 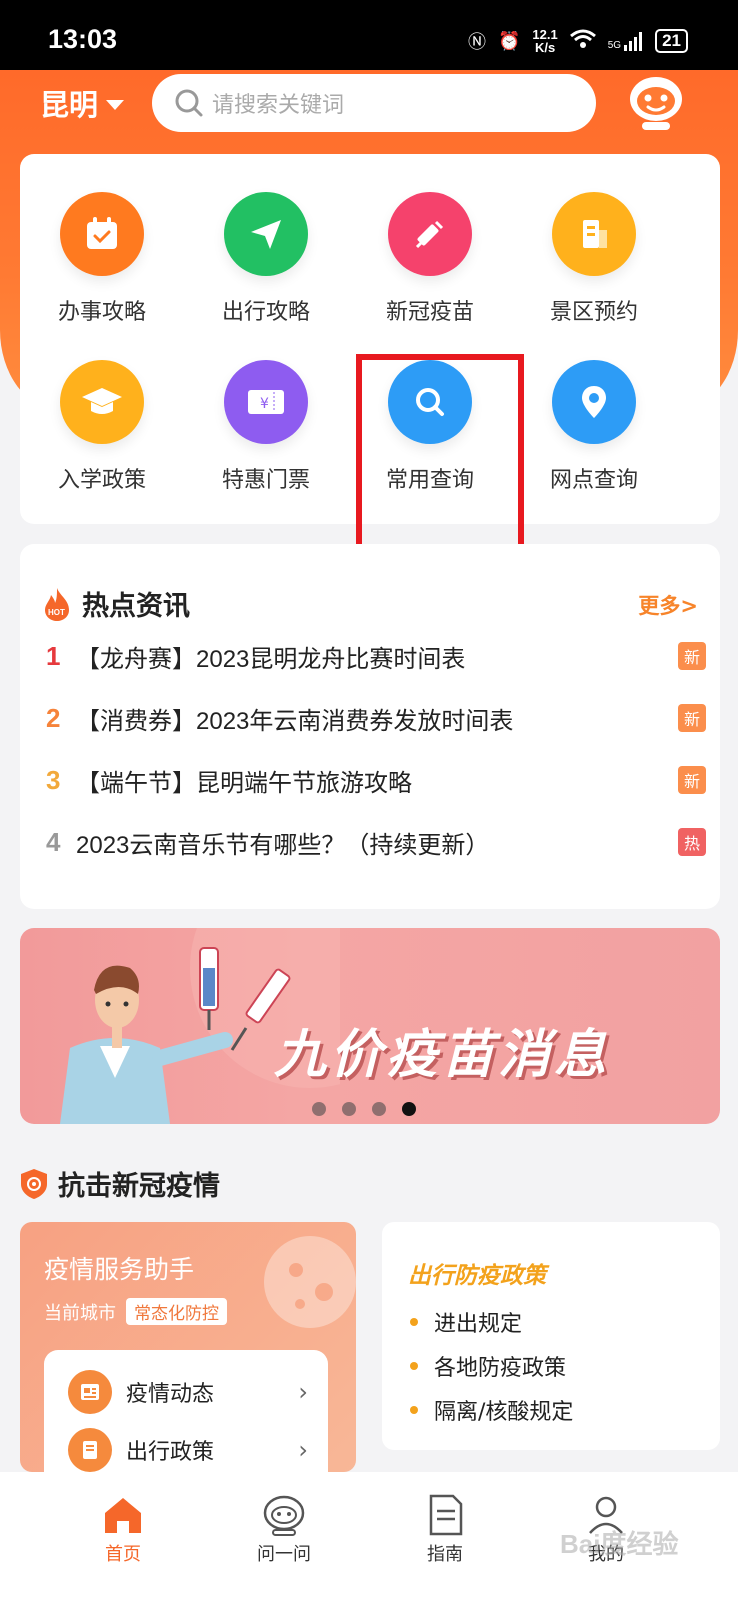 I want to click on policy-title: 出行防疫政策, so click(x=477, y=1276).